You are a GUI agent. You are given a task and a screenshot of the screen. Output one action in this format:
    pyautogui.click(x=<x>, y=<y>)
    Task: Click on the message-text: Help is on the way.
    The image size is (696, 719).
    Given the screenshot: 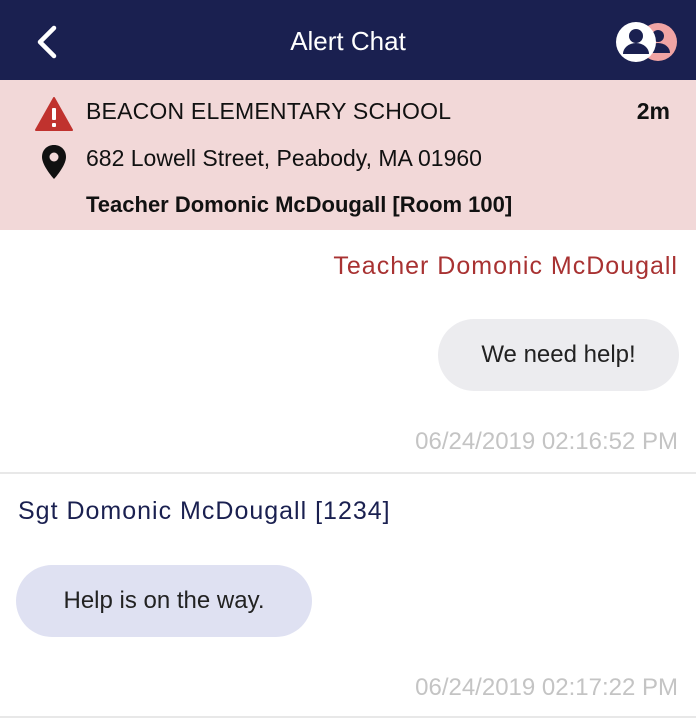 What is the action you would take?
    pyautogui.click(x=164, y=600)
    